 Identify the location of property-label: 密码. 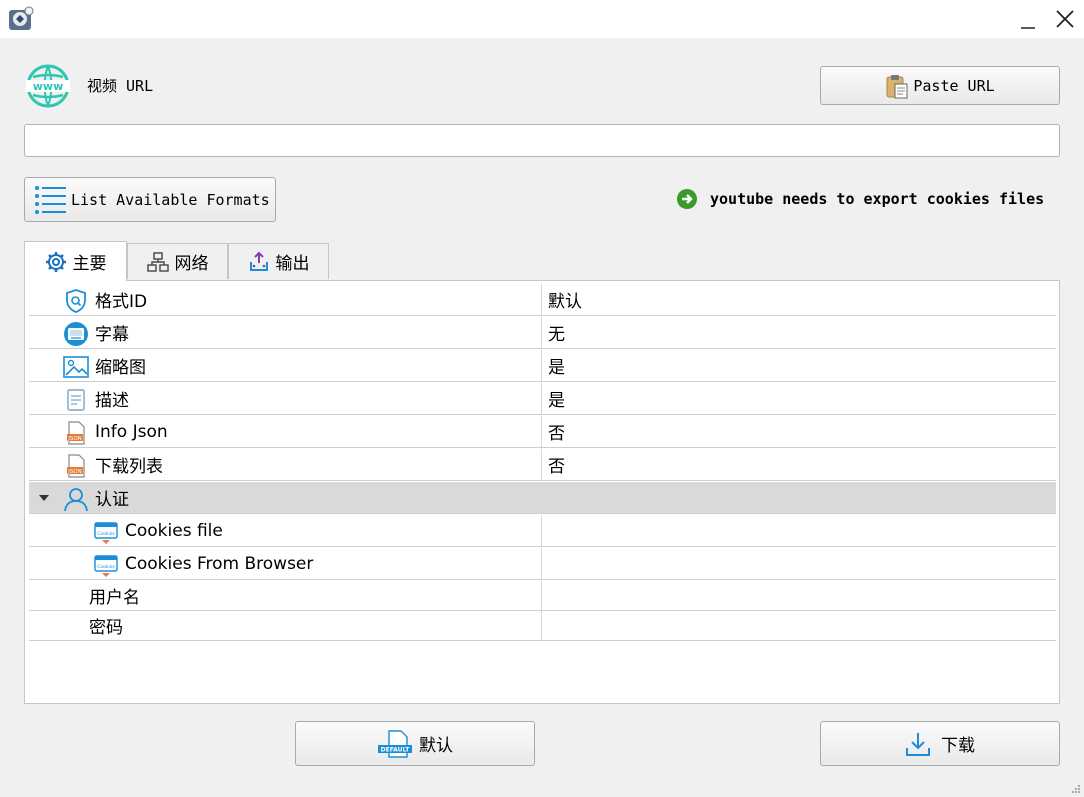
(106, 628).